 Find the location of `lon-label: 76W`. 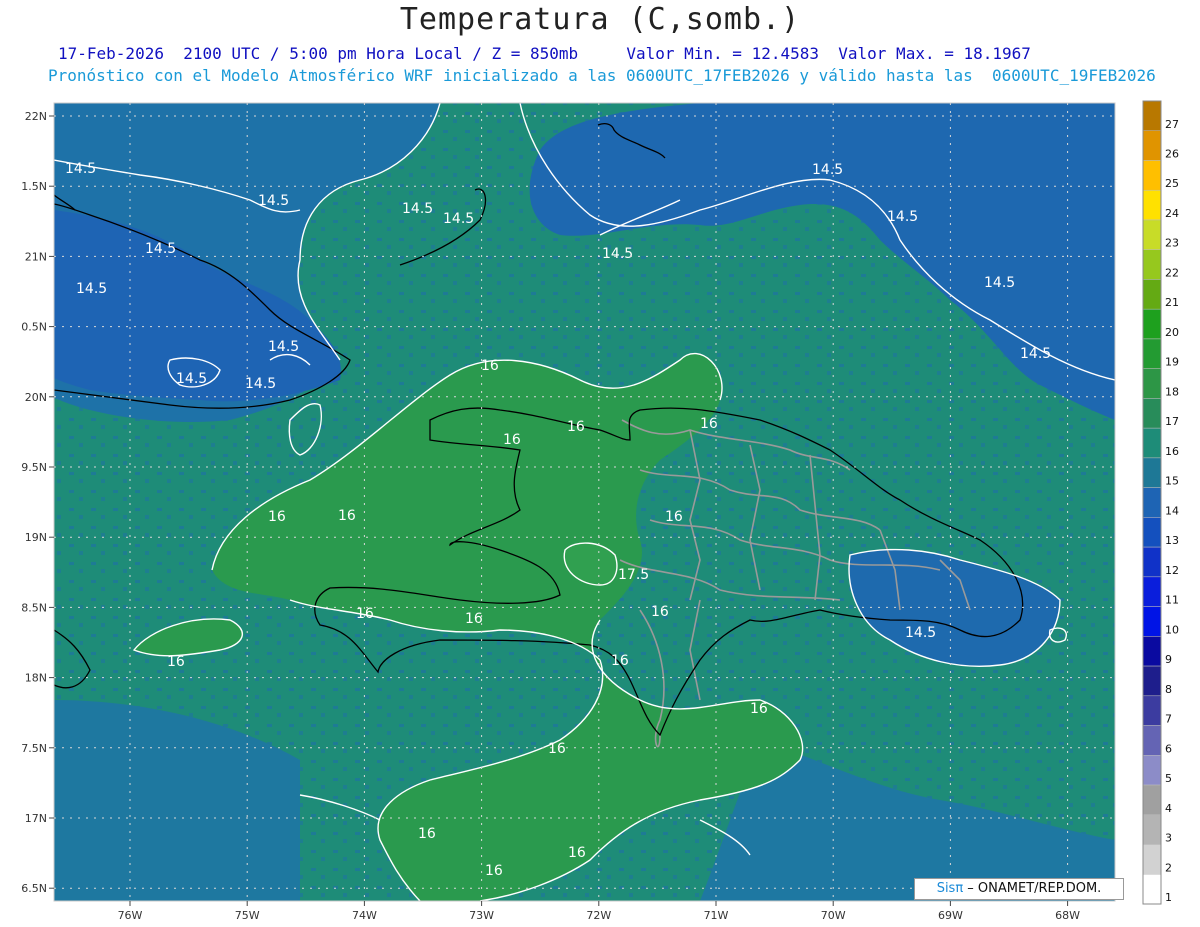

lon-label: 76W is located at coordinates (130, 915).